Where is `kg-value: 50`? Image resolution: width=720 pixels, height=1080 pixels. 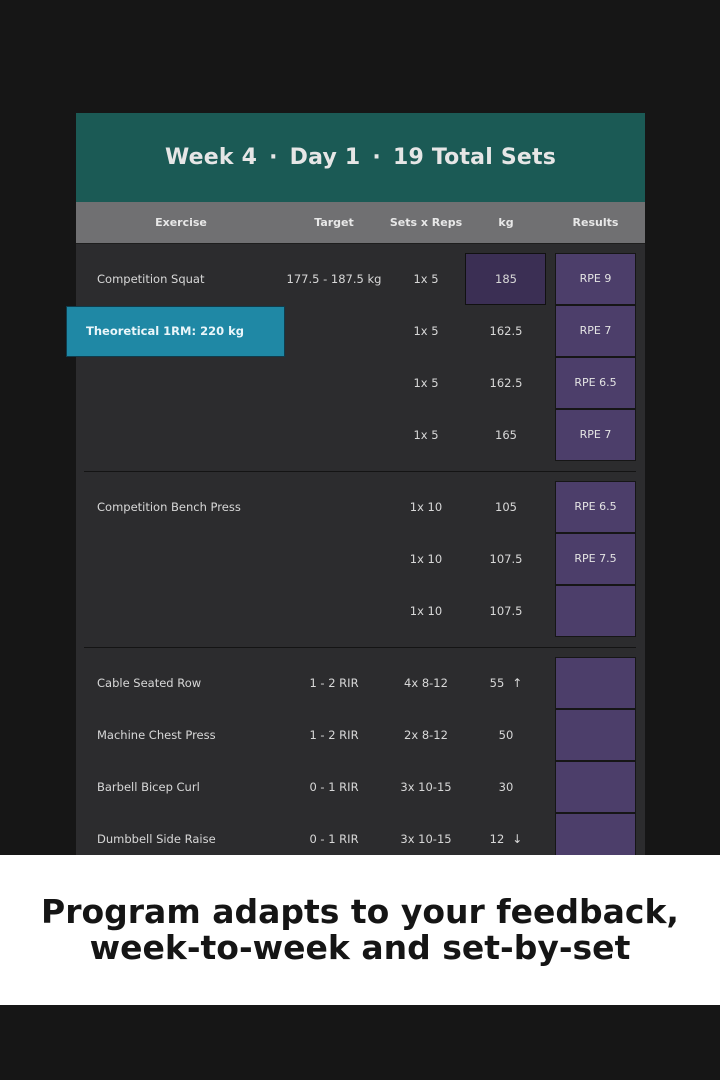
kg-value: 50 is located at coordinates (506, 735).